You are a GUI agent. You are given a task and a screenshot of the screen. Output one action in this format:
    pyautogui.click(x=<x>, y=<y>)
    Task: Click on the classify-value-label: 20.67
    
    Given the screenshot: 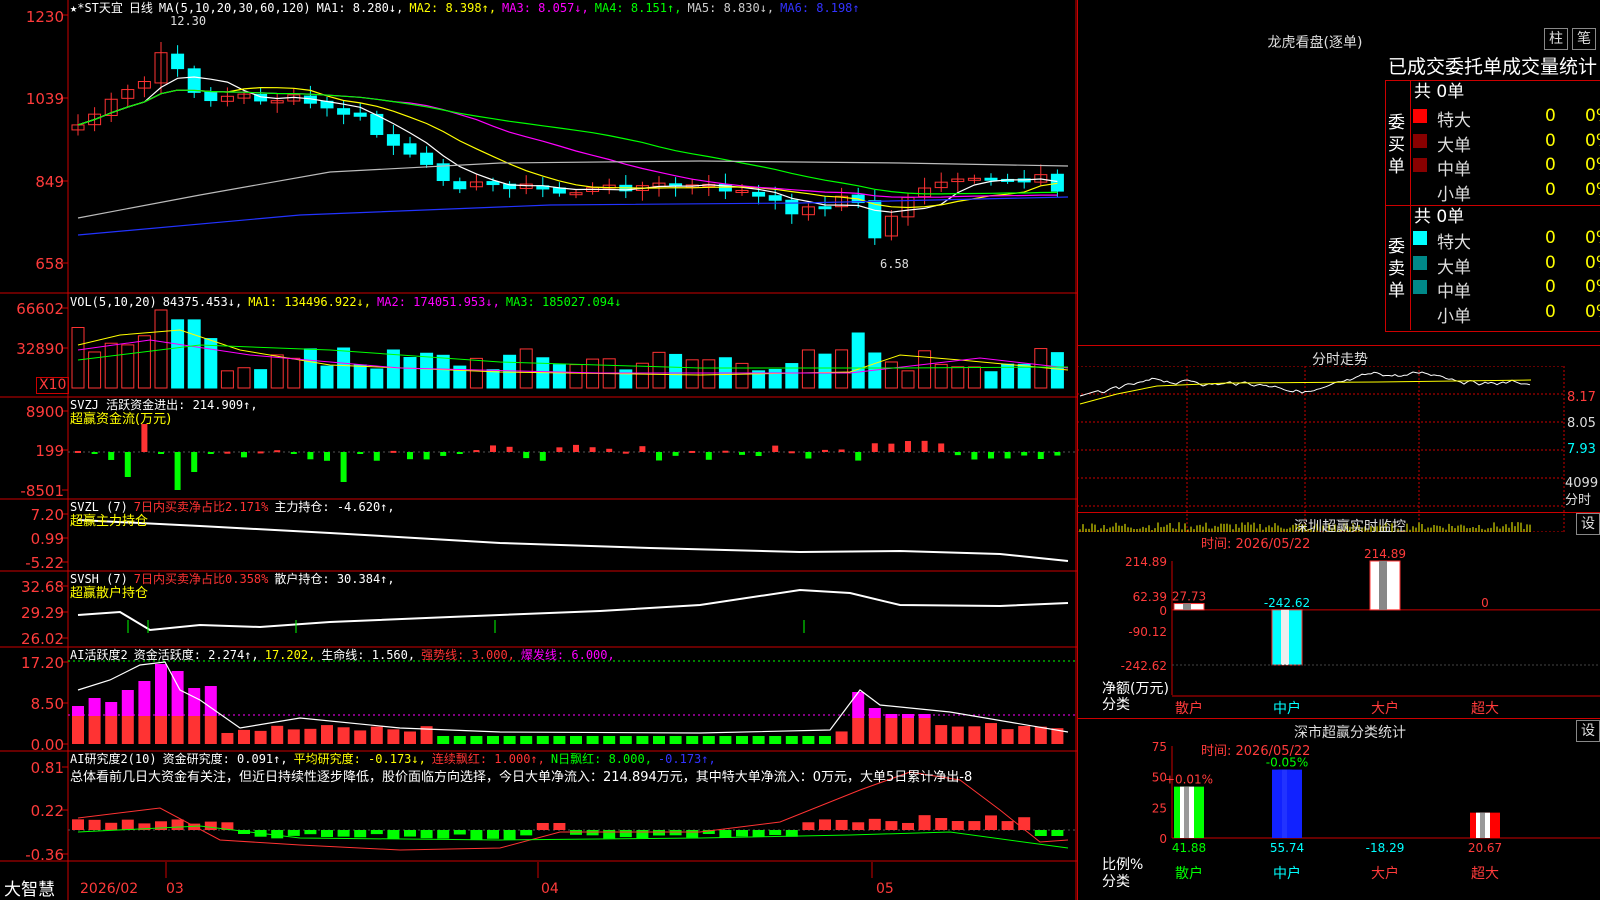 What is the action you would take?
    pyautogui.click(x=1485, y=848)
    